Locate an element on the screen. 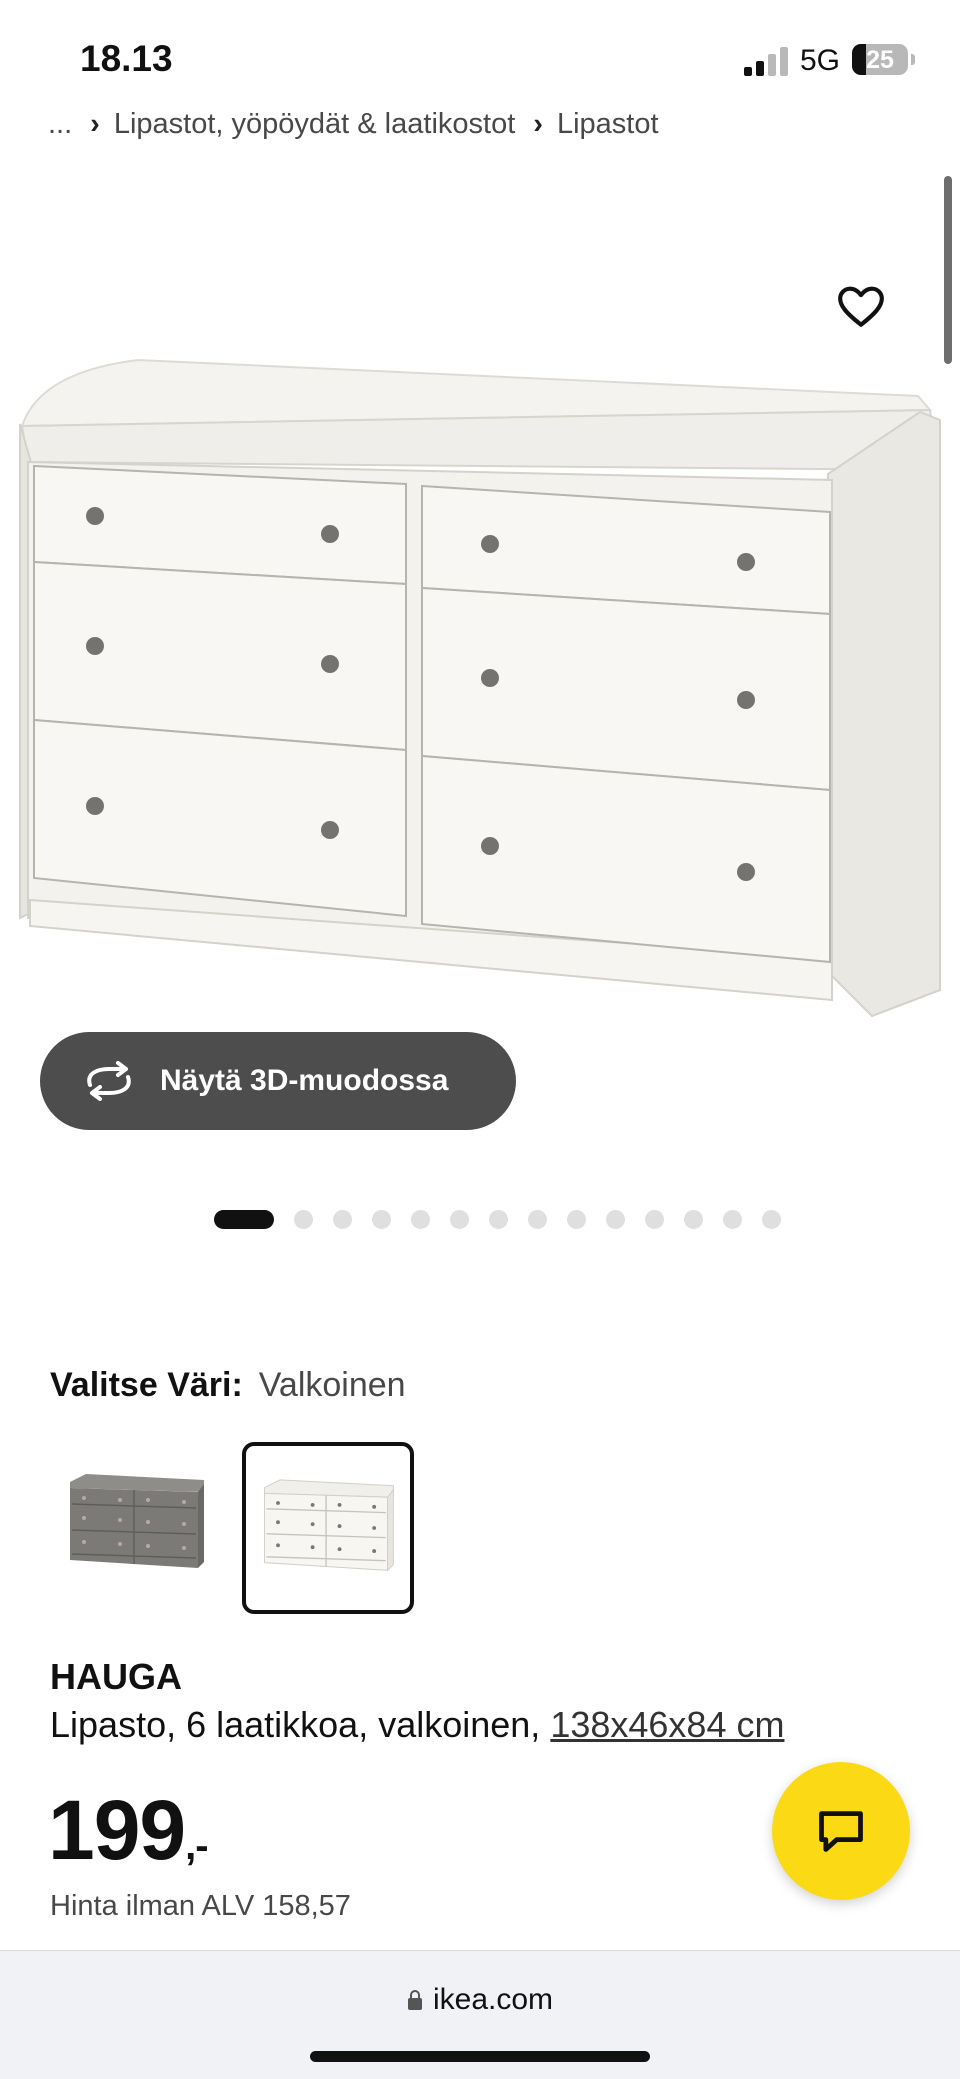 Image resolution: width=960 pixels, height=2079 pixels. grey-dresser-thumbnail is located at coordinates (137, 1521).